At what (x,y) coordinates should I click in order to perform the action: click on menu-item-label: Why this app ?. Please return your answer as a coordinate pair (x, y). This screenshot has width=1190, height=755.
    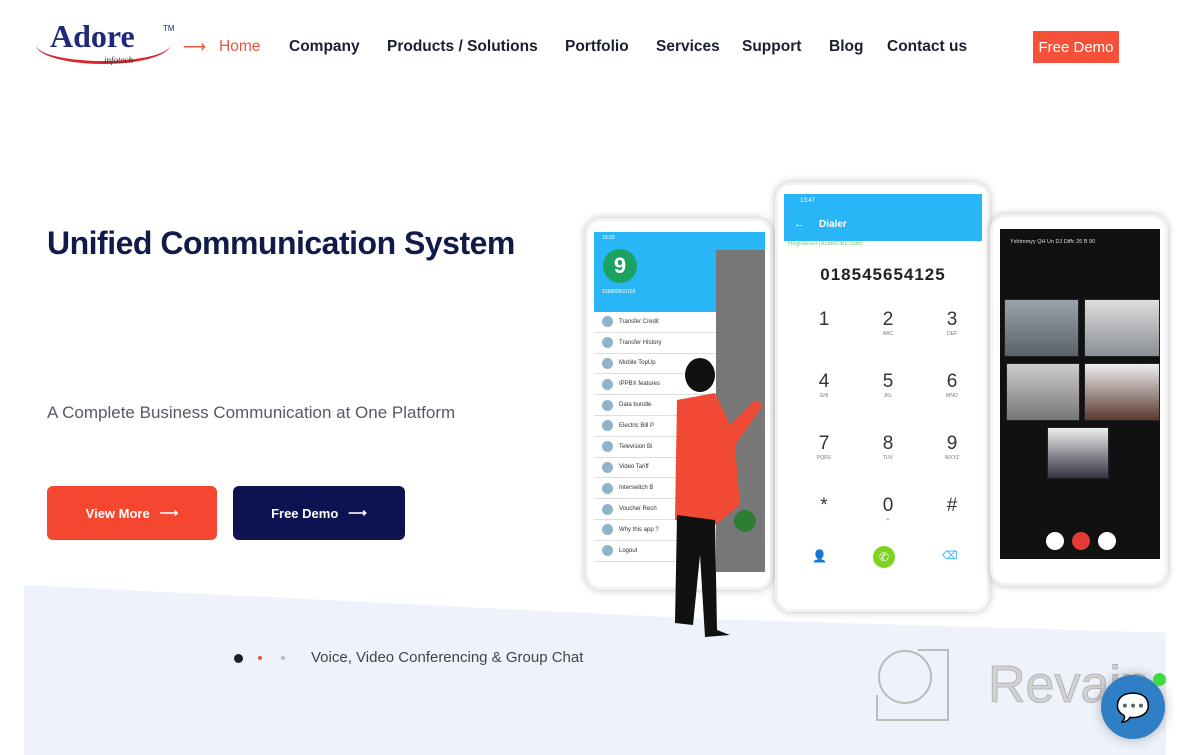
    Looking at the image, I should click on (639, 529).